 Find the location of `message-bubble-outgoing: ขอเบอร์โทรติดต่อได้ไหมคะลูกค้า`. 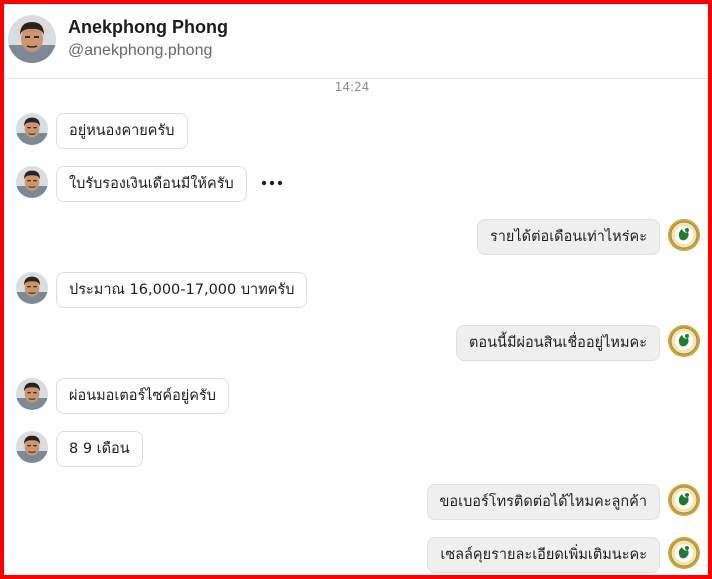

message-bubble-outgoing: ขอเบอร์โทรติดต่อได้ไหมคะลูกค้า is located at coordinates (543, 502).